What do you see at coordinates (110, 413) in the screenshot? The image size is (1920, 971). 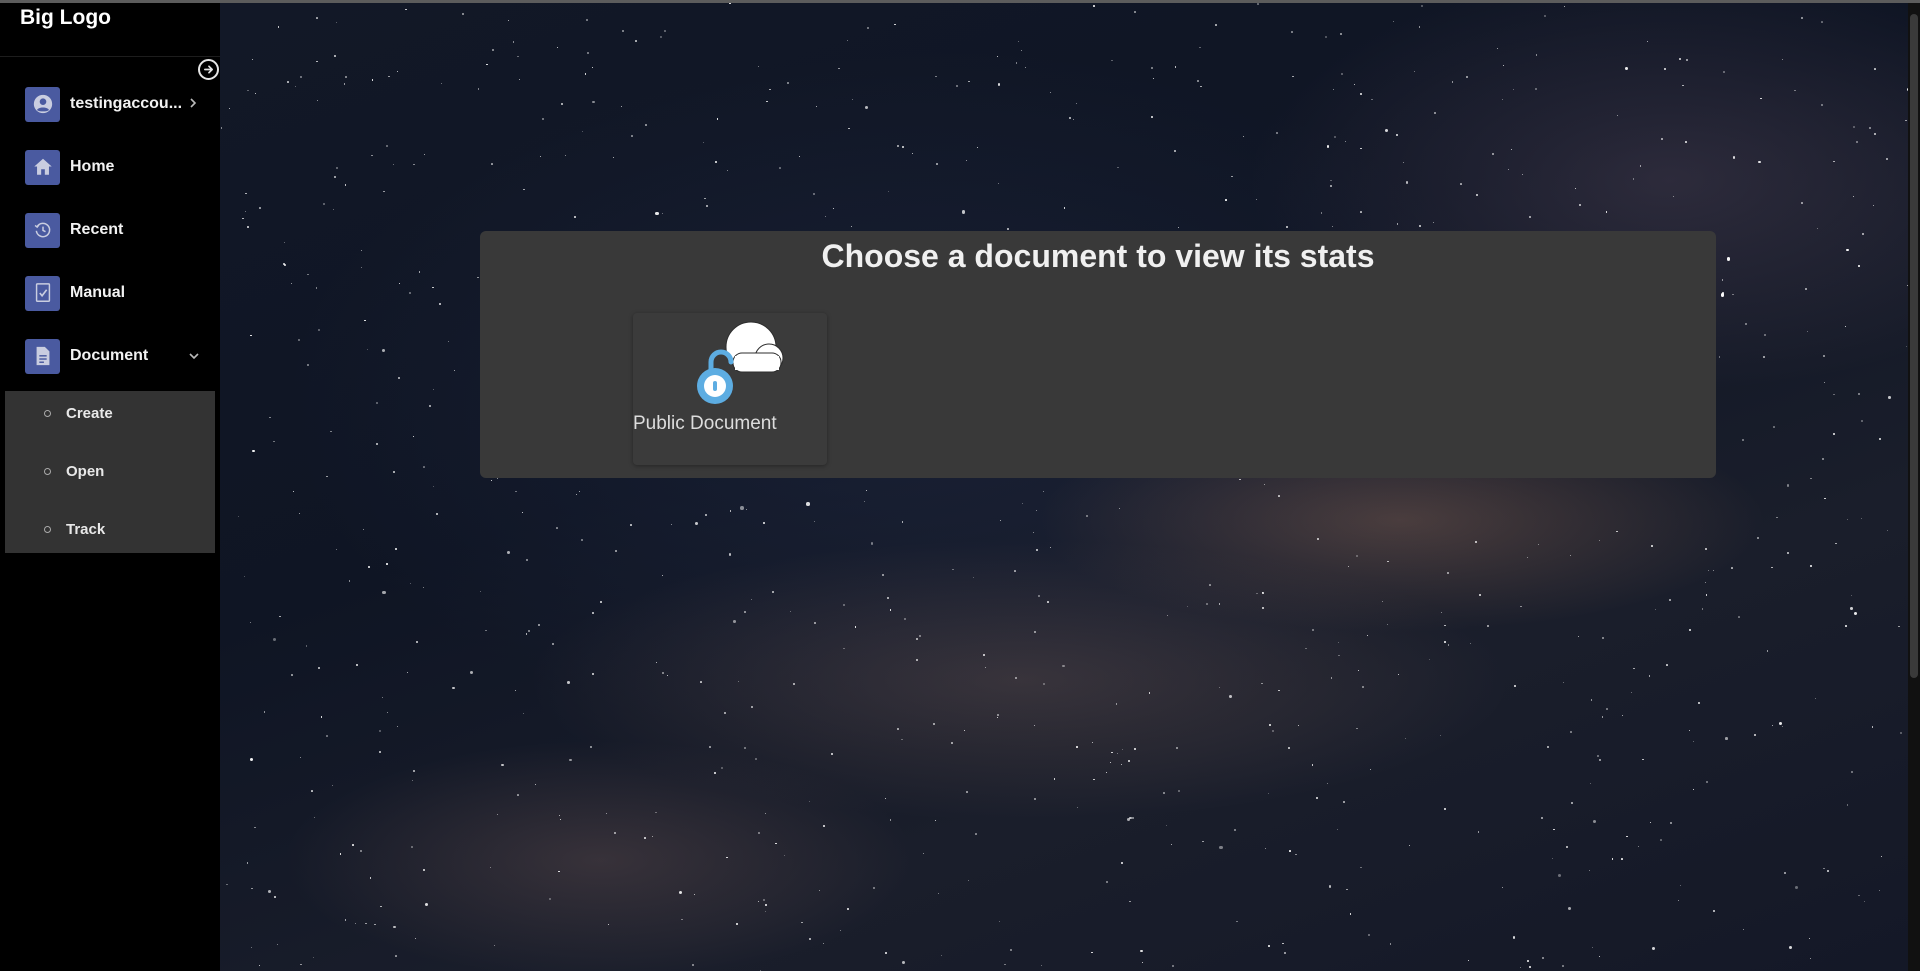 I see `submenu-item-create: Create` at bounding box center [110, 413].